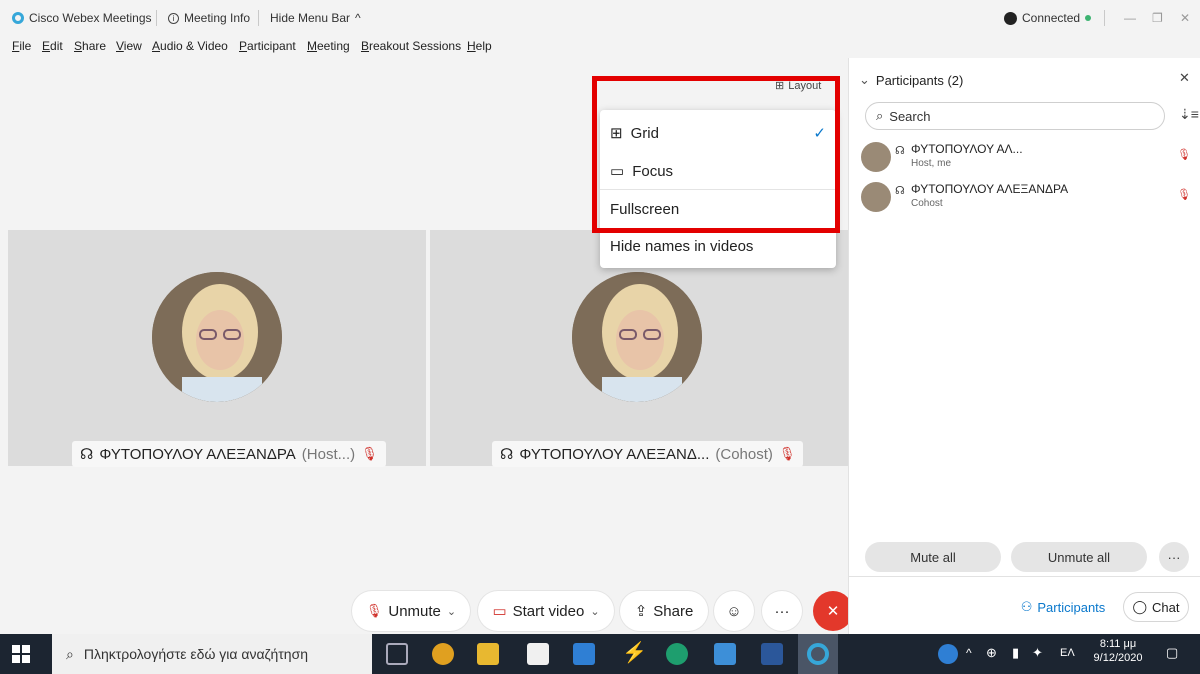  What do you see at coordinates (129, 46) in the screenshot?
I see `menu-view: View` at bounding box center [129, 46].